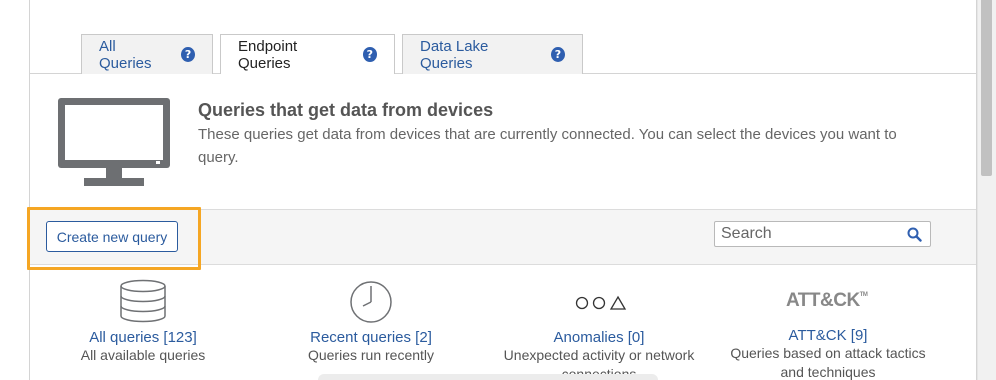  I want to click on attck-logo: ATT&CKTM, so click(827, 300).